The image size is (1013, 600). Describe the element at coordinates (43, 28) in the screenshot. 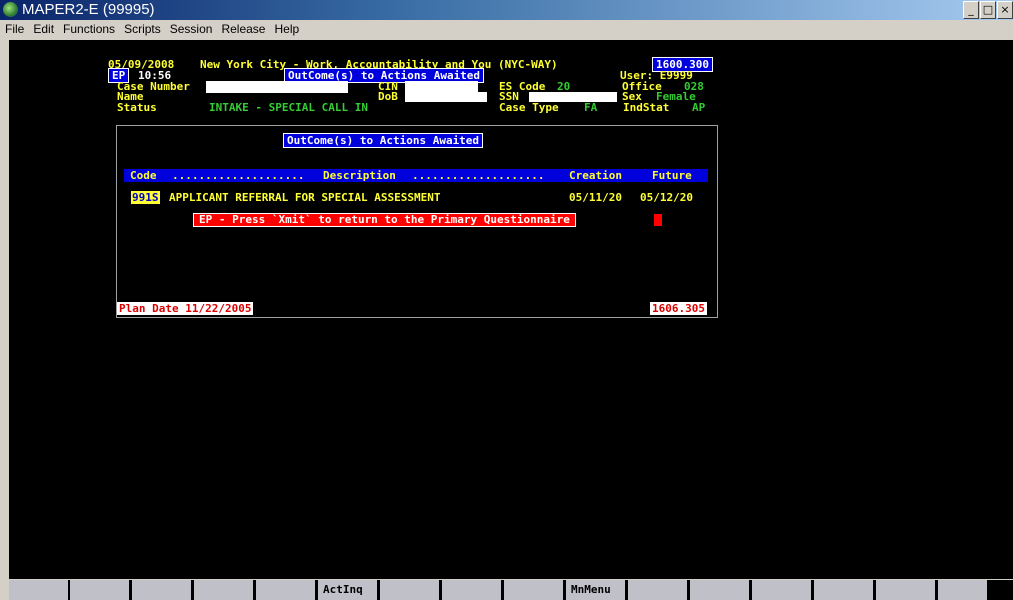

I see `menu-edit: Edit` at that location.